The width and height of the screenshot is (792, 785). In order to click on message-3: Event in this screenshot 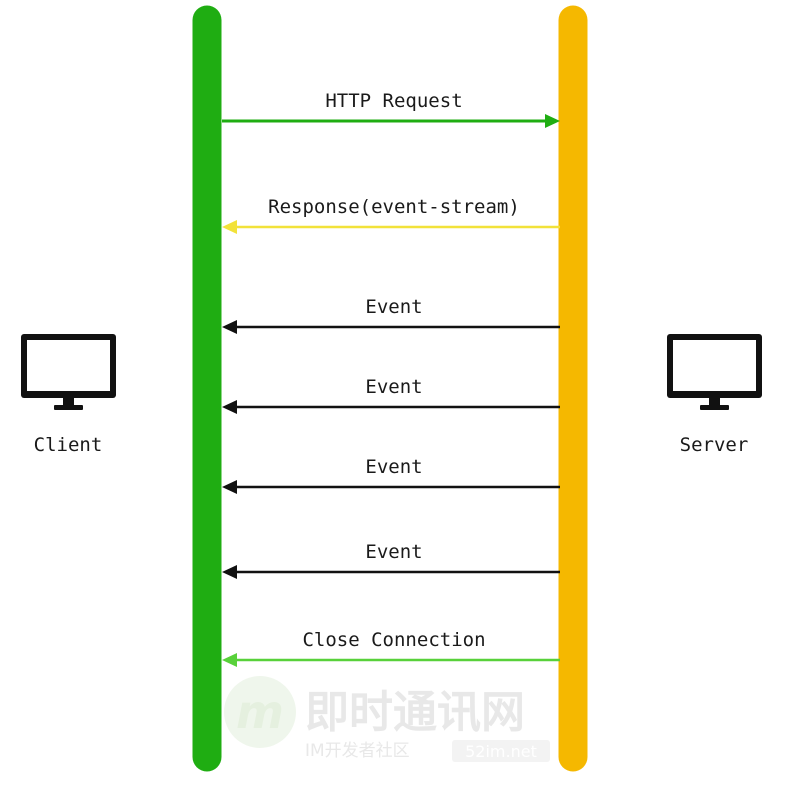, I will do `click(391, 315)`.